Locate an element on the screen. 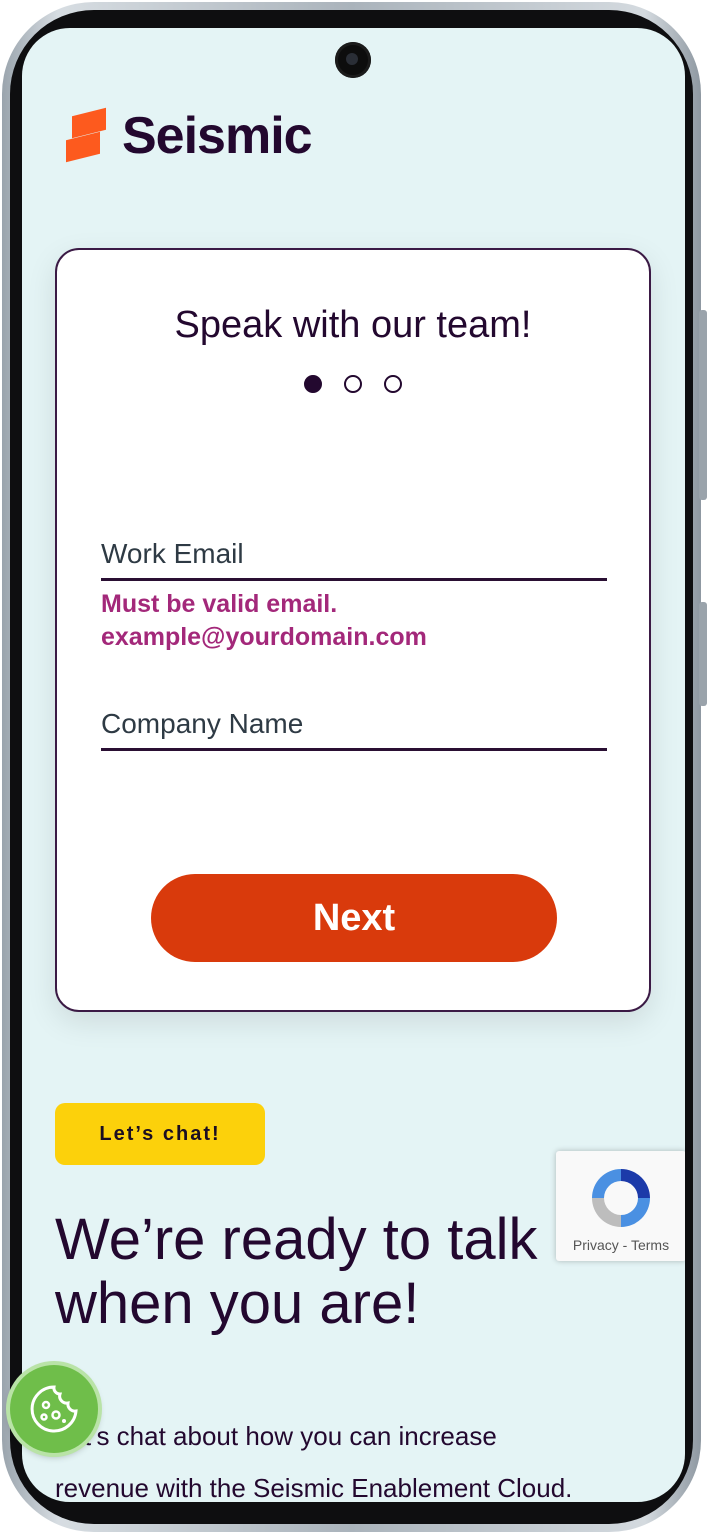 This screenshot has height=1536, width=707. work-email-field: Work Email is located at coordinates (354, 559).